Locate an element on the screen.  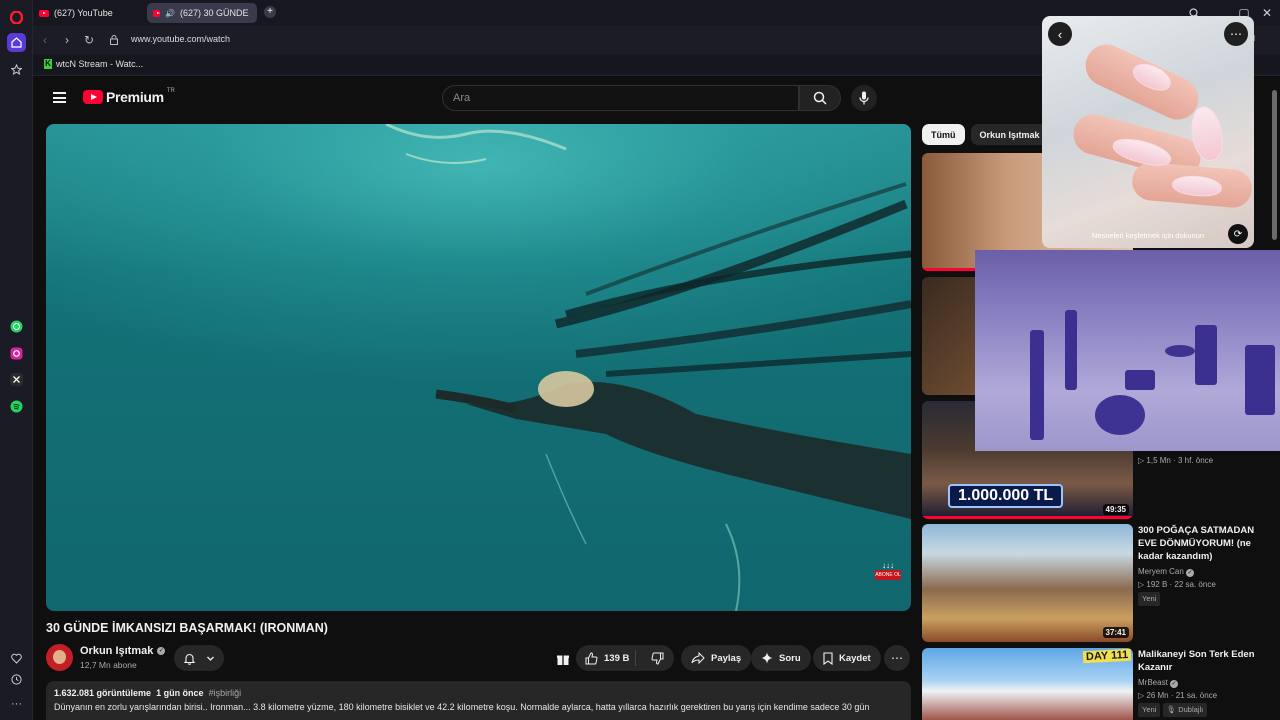
whatsapp-icon is located at coordinates (16, 326).